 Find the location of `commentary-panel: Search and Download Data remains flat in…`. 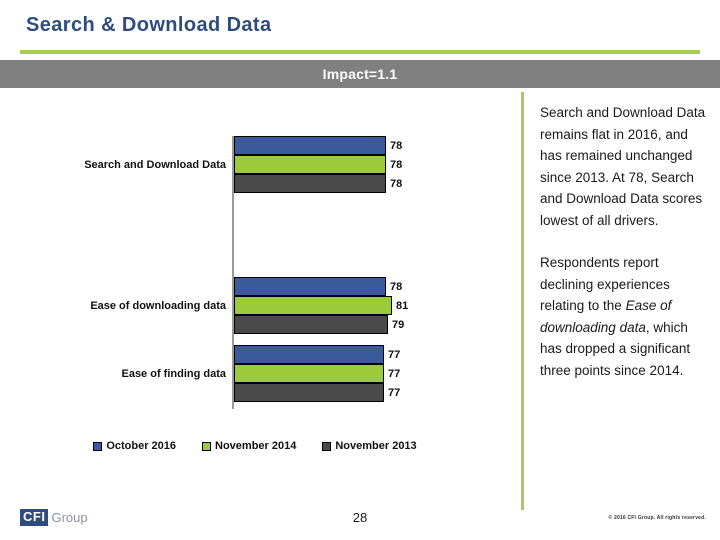

commentary-panel: Search and Download Data remains flat in… is located at coordinates (623, 241).